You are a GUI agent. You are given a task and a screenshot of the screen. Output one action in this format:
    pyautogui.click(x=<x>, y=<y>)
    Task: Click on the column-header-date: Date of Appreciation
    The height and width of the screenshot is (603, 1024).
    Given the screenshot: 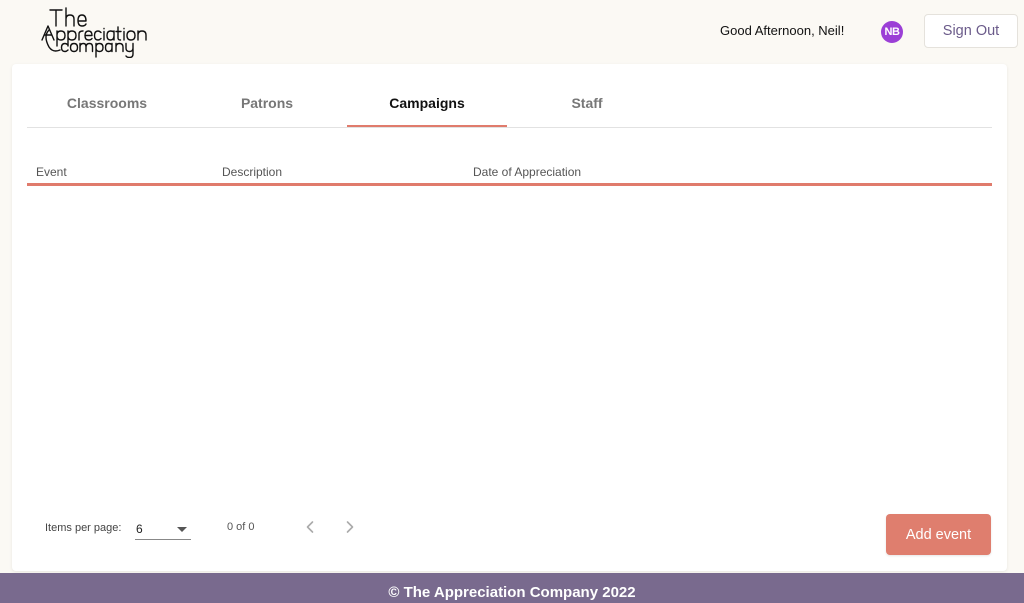 What is the action you would take?
    pyautogui.click(x=527, y=172)
    